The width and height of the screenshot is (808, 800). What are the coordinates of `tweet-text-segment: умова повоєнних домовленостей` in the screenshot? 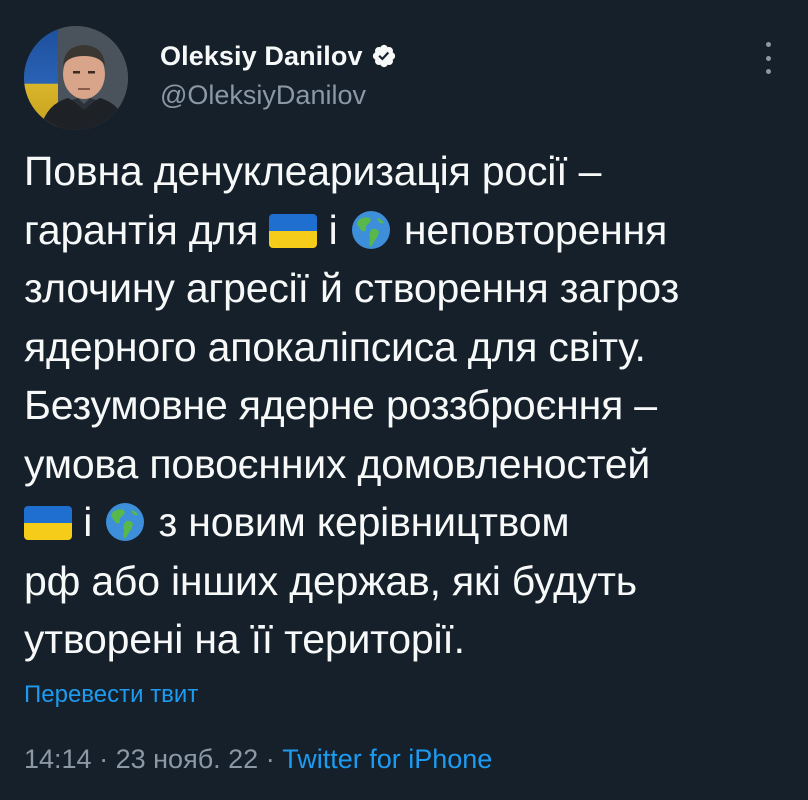 It's located at (337, 463).